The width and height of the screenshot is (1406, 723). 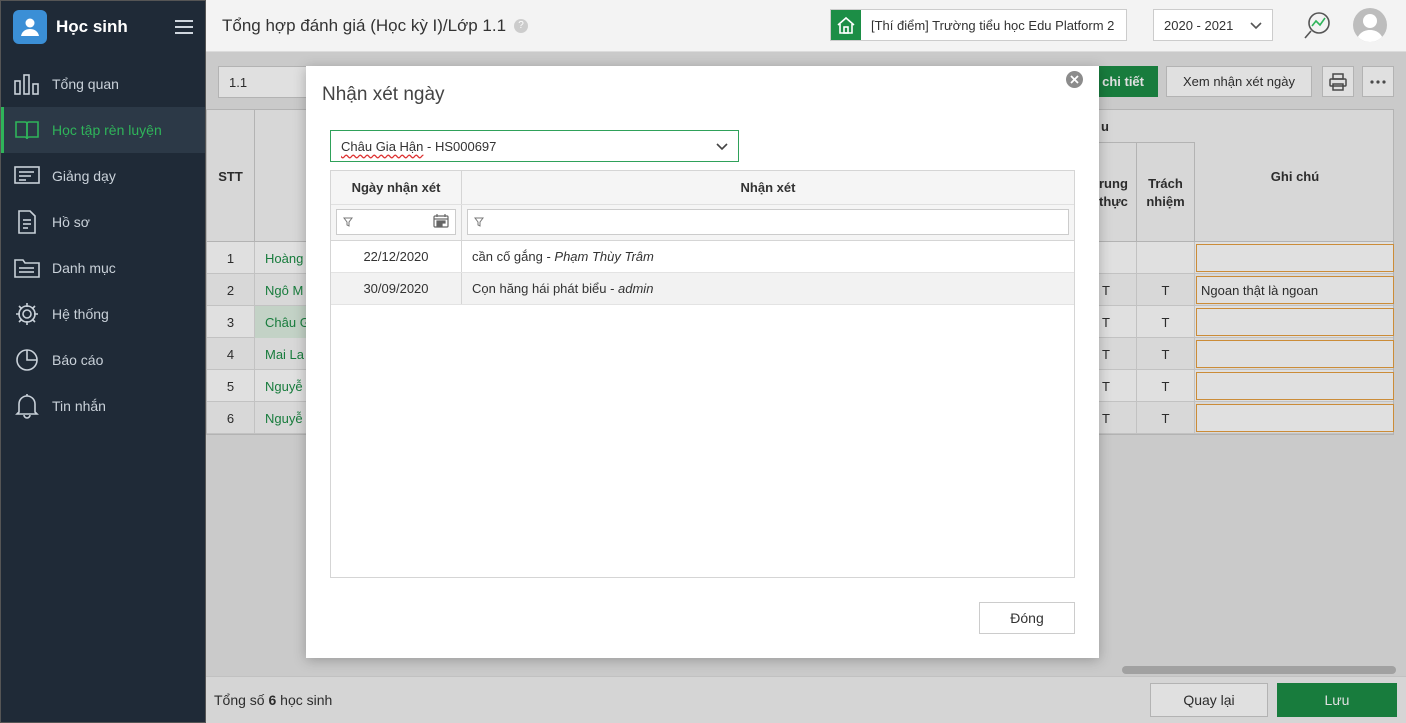 I want to click on comment-text: Cọn hăng hái phát biểu - admin, so click(x=563, y=288).